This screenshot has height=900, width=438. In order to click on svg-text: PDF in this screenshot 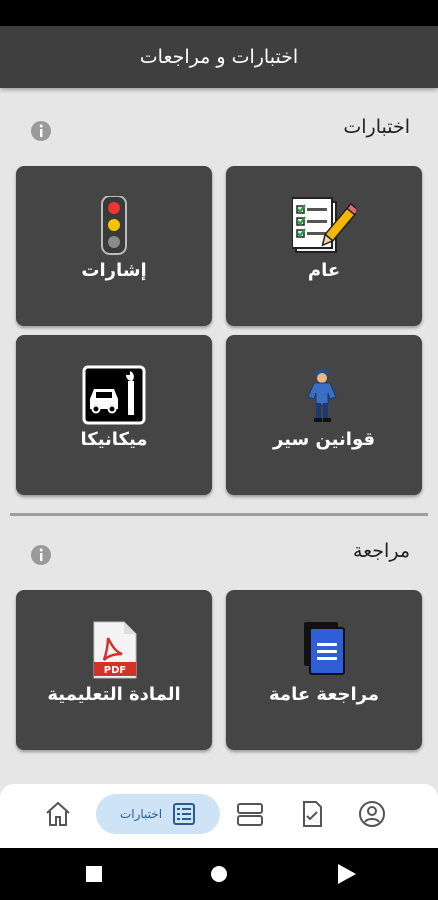, I will do `click(115, 670)`.